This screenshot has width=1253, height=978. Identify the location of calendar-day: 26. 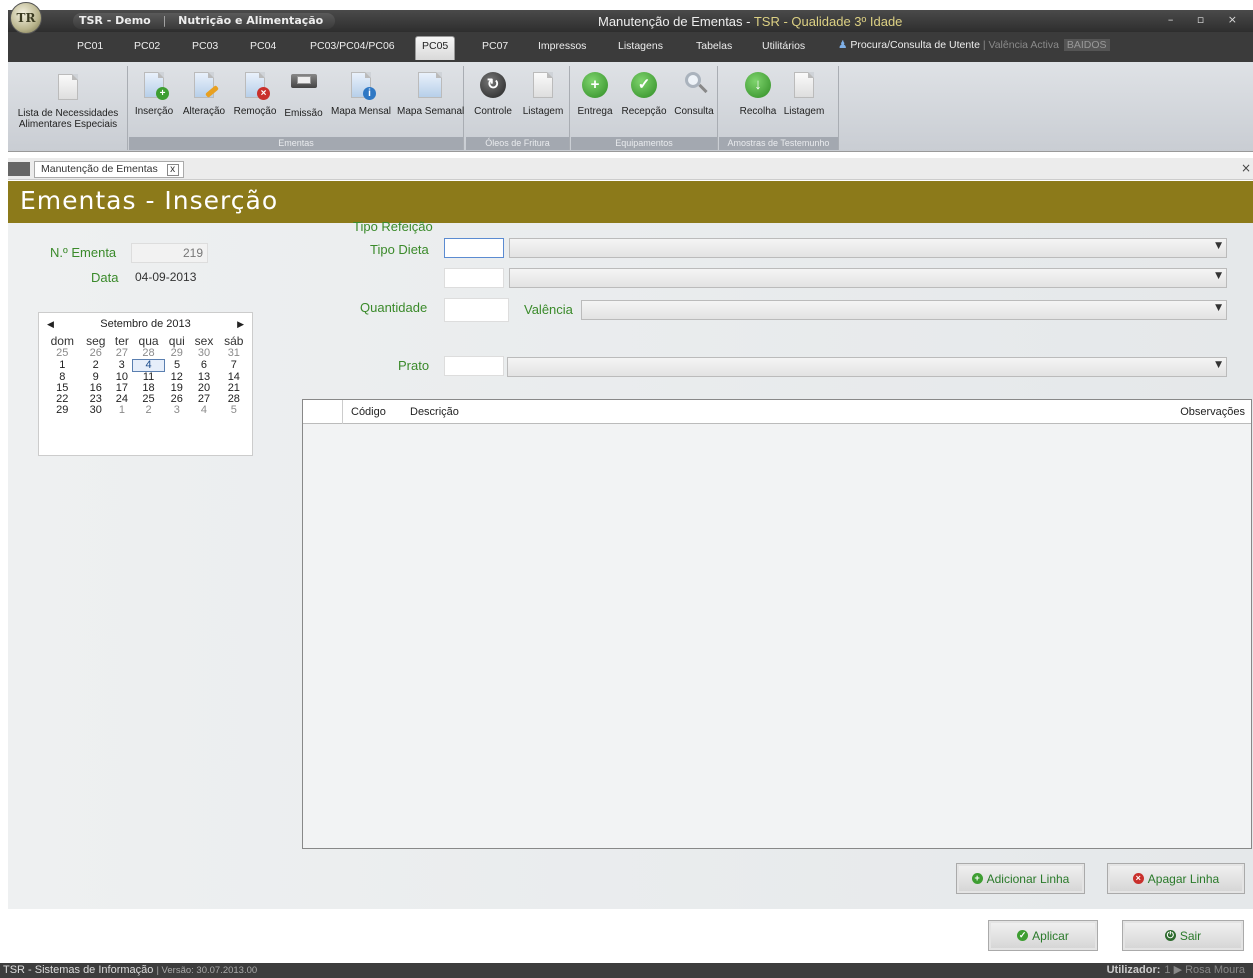
(96, 354).